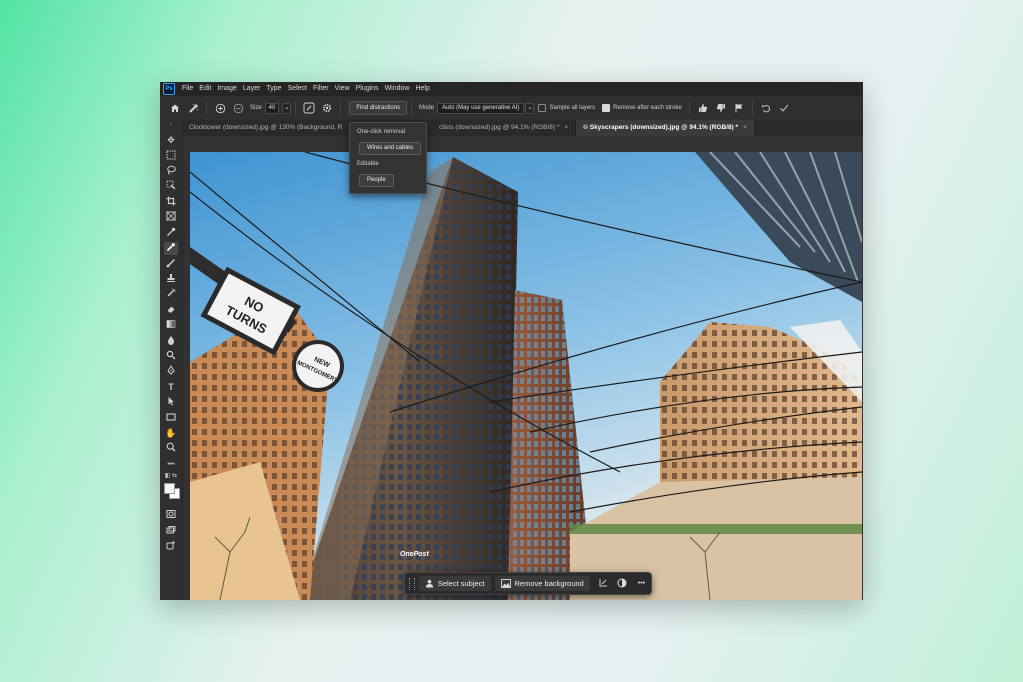  I want to click on menu-image: Image, so click(226, 89).